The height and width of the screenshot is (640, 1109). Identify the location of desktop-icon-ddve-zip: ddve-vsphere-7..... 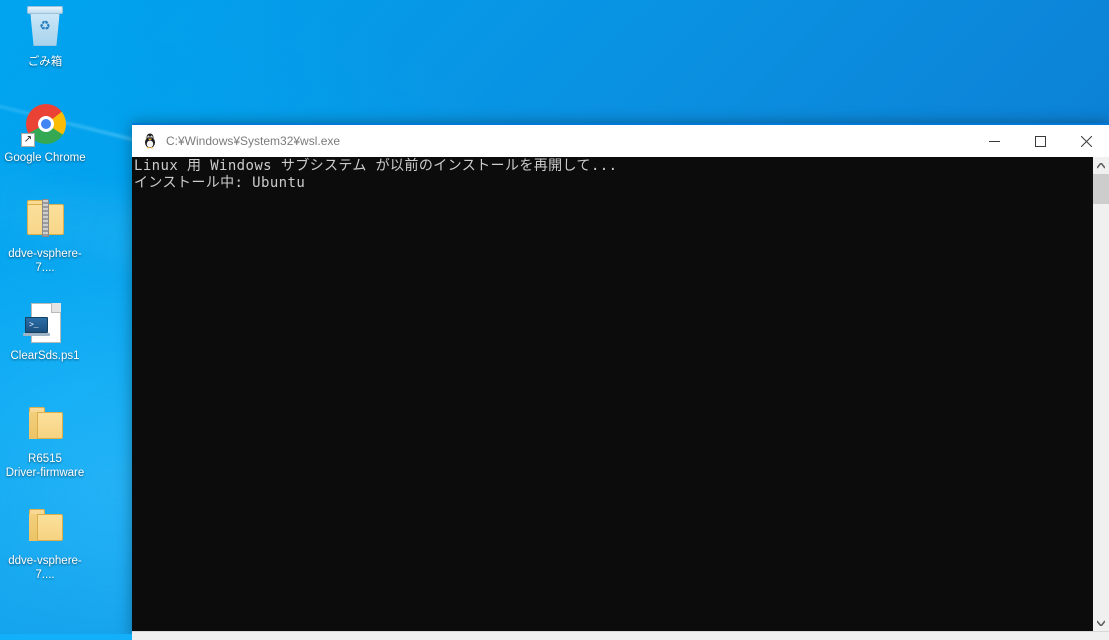
(45, 236).